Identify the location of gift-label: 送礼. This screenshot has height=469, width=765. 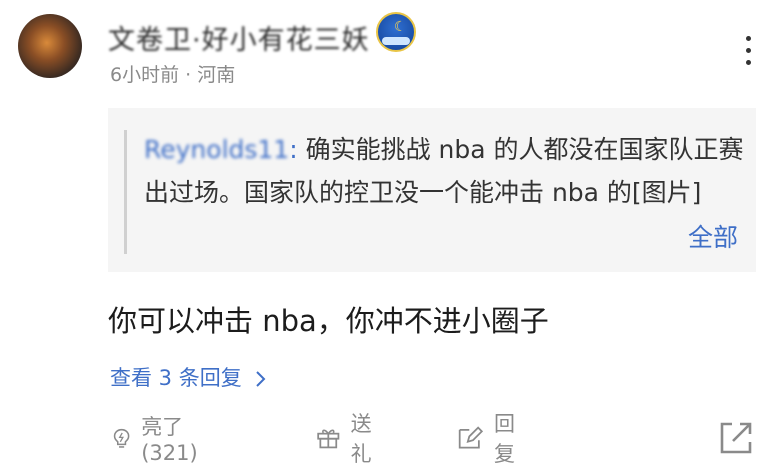
(361, 439).